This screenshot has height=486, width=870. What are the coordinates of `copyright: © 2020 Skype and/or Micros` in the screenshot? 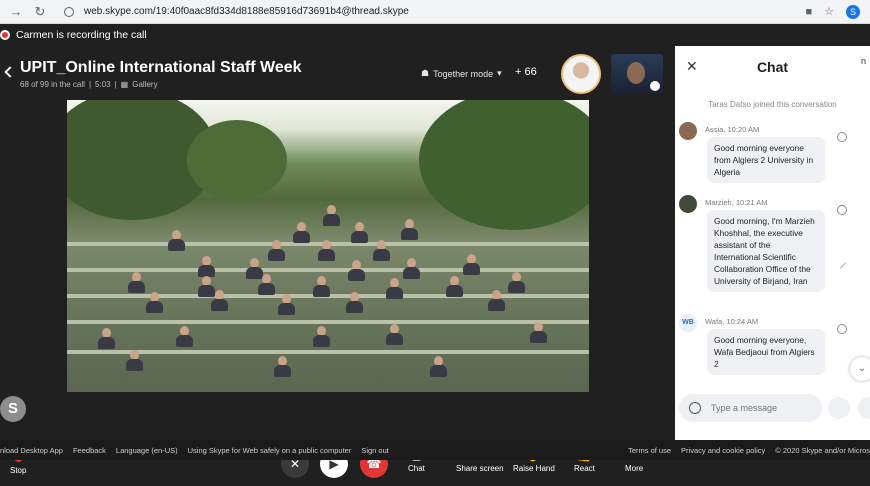 It's located at (822, 450).